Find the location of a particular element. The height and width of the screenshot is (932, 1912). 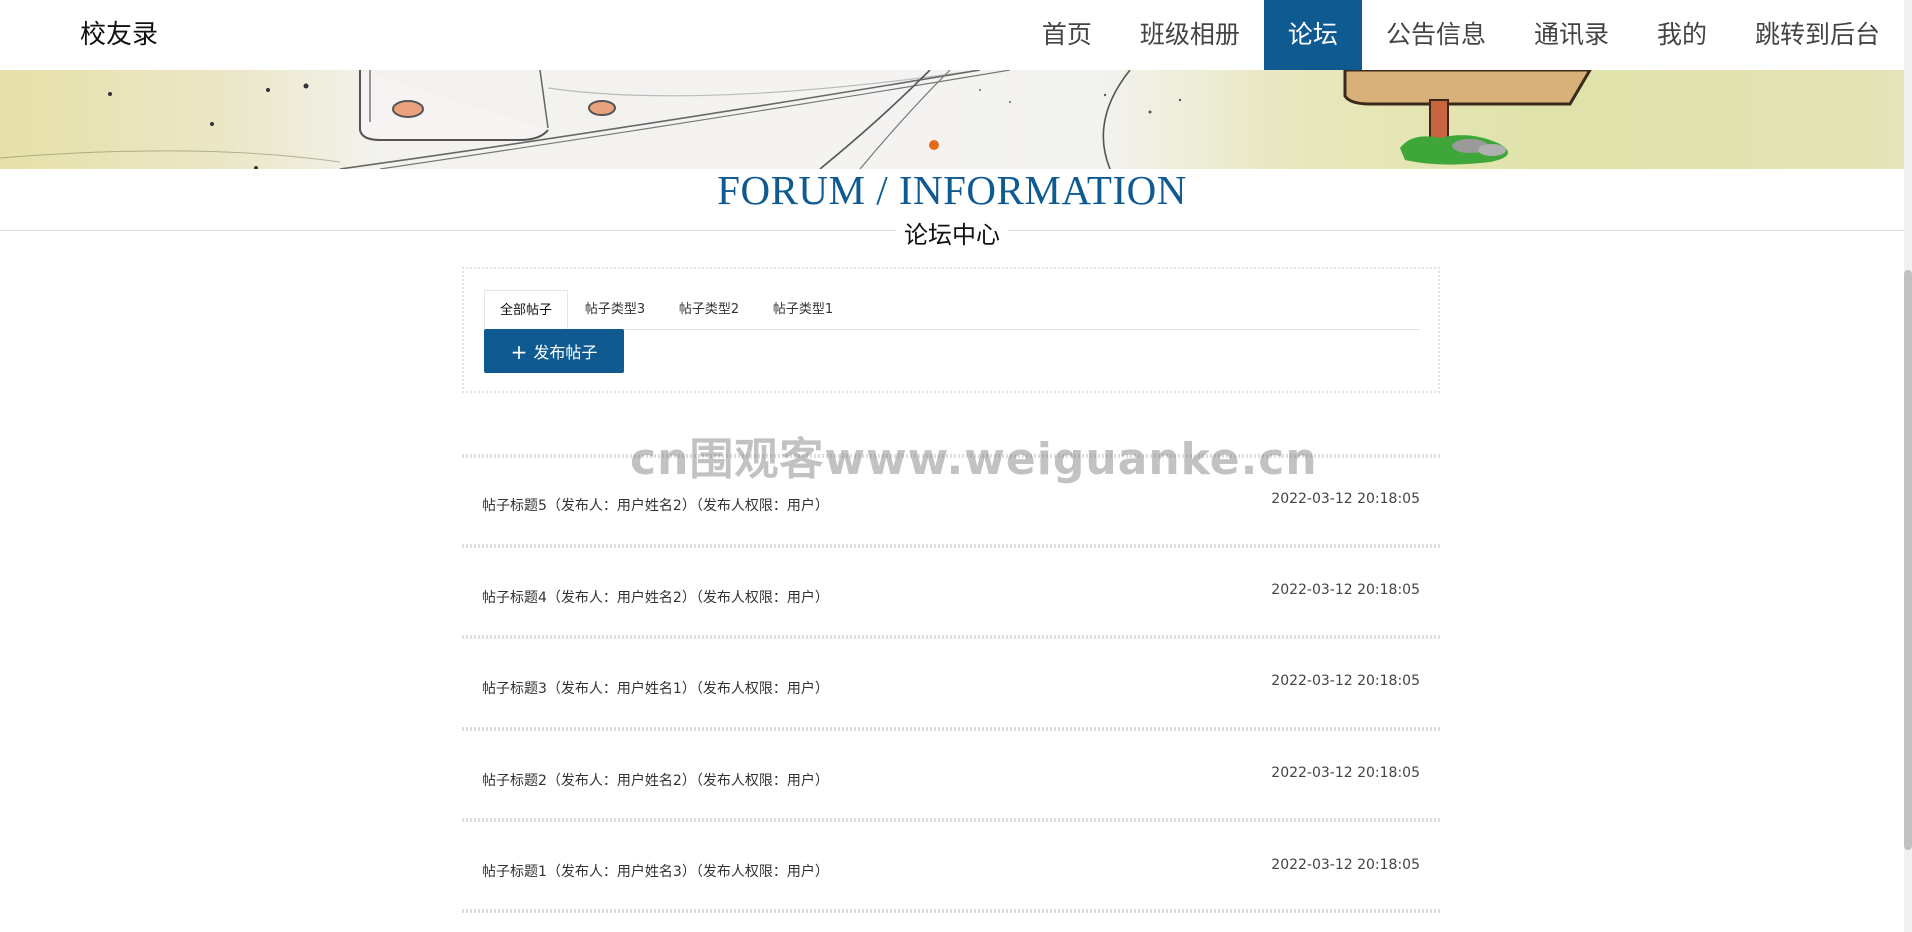

tab-post-type-3: 帖子类型3 is located at coordinates (615, 309).